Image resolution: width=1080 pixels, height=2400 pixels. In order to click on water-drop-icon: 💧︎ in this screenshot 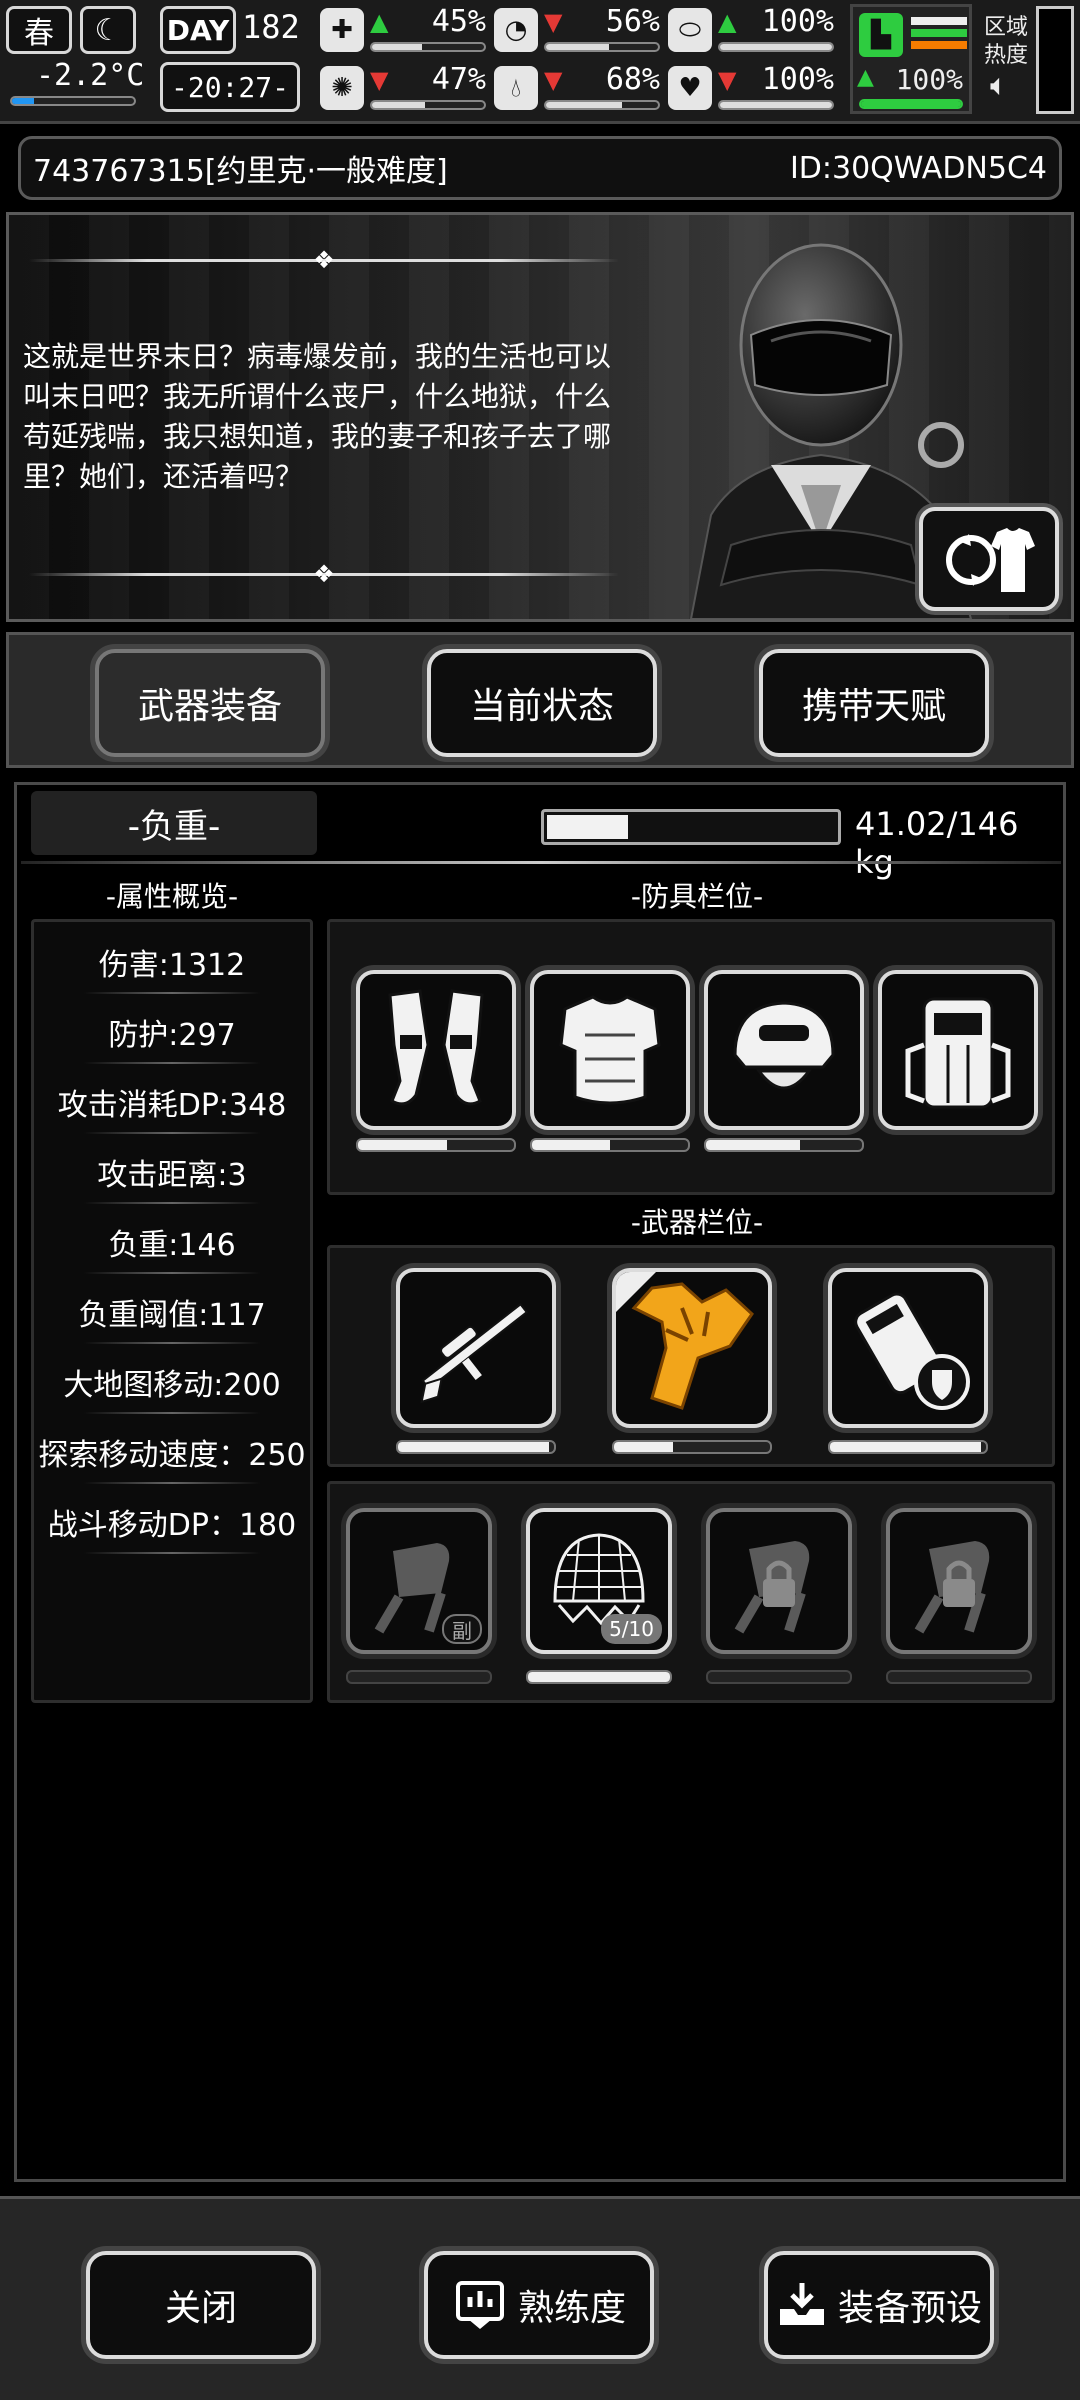, I will do `click(516, 88)`.